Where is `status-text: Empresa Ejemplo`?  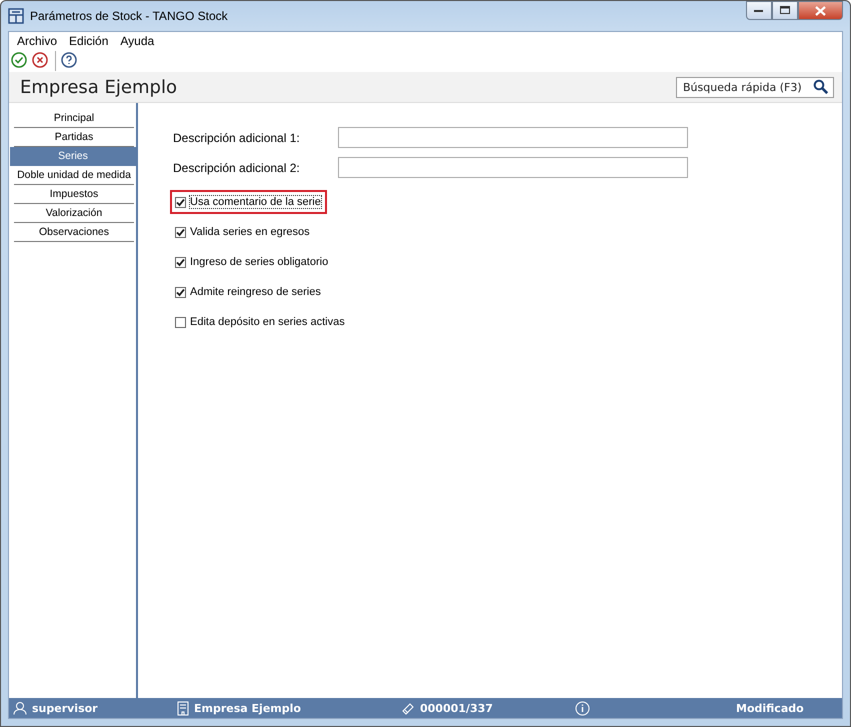 status-text: Empresa Ejemplo is located at coordinates (247, 708).